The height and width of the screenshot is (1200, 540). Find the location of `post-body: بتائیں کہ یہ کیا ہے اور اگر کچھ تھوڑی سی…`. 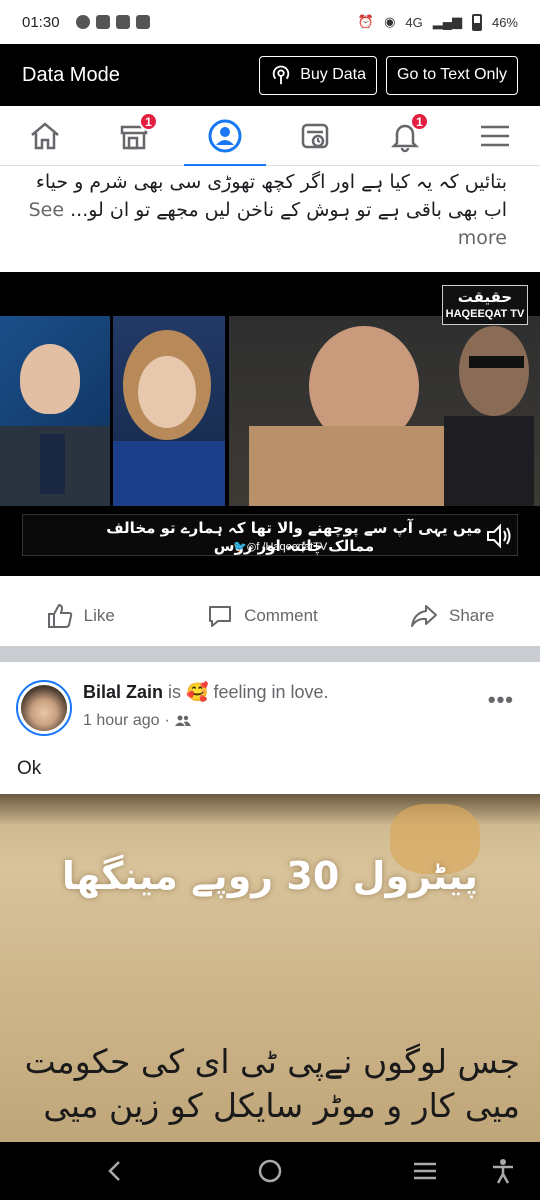

post-body: بتائیں کہ یہ کیا ہے اور اگر کچھ تھوڑی سی… is located at coordinates (271, 196).